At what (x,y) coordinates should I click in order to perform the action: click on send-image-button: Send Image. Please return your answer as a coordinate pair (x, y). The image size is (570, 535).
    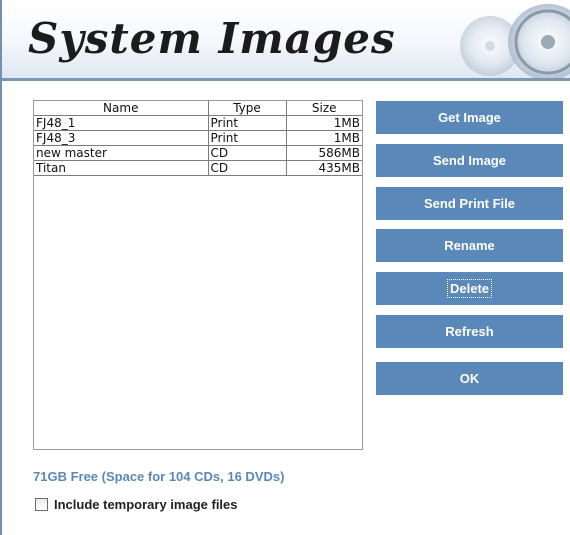
    Looking at the image, I should click on (469, 160).